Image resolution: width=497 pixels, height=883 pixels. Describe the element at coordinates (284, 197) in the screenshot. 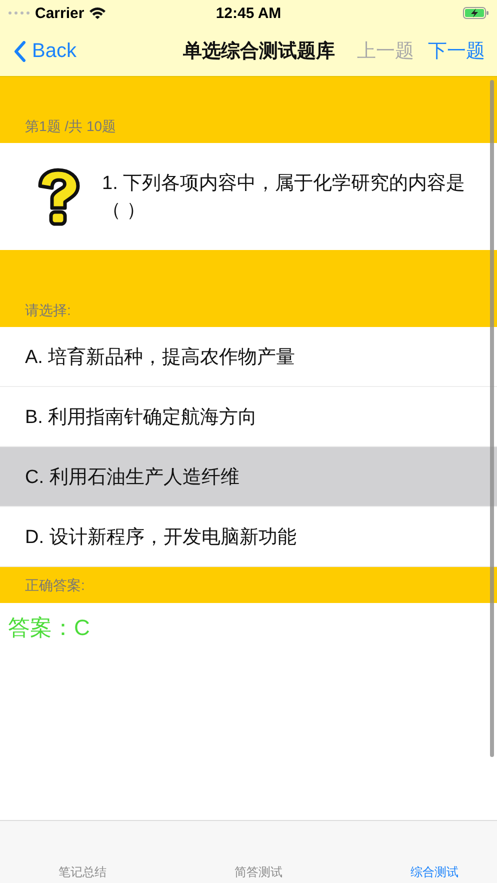

I see `question-text: 1. 下列各项内容中，属于化学研究的内容是（ ）` at that location.